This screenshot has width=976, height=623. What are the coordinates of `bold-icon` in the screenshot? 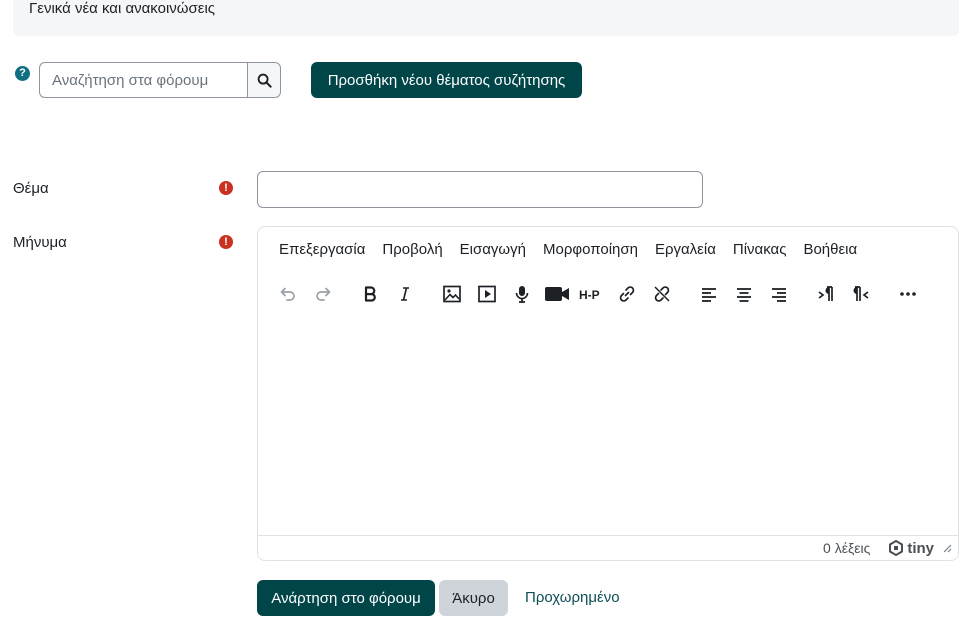 It's located at (370, 294).